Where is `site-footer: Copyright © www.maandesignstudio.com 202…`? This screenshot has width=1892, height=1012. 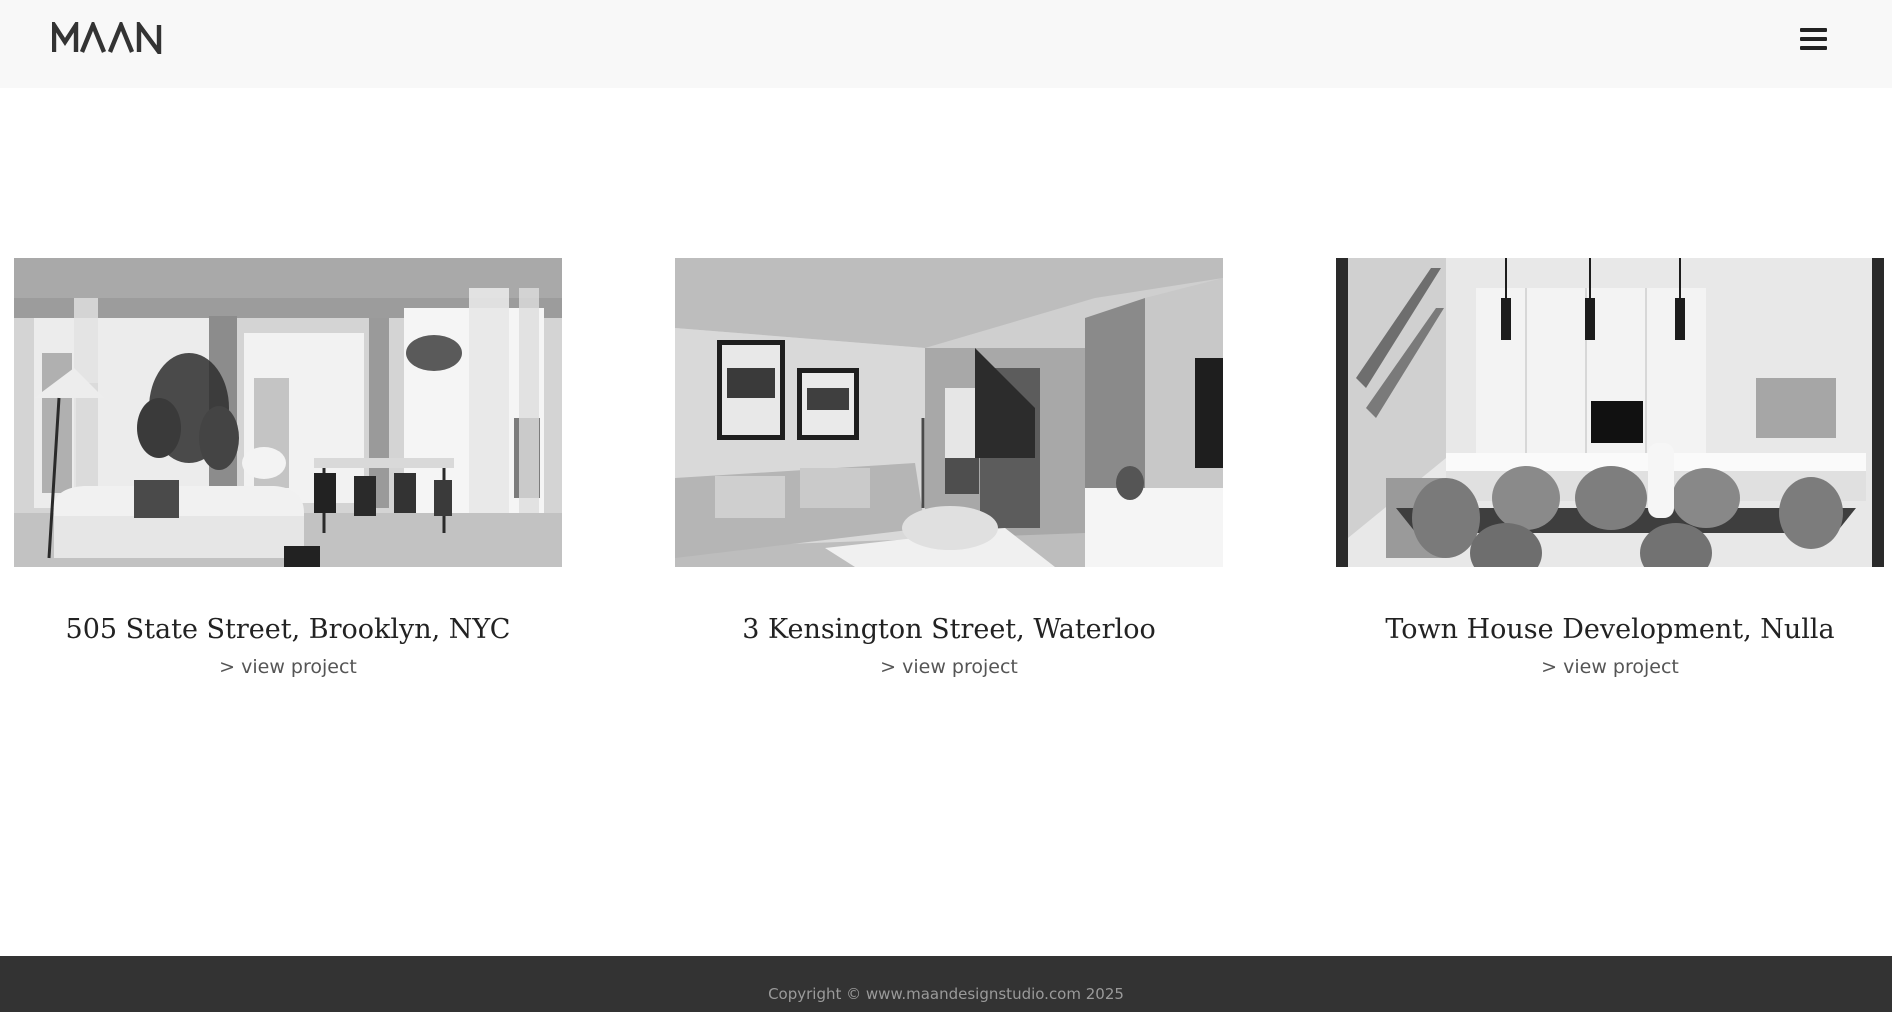 site-footer: Copyright © www.maandesignstudio.com 202… is located at coordinates (946, 984).